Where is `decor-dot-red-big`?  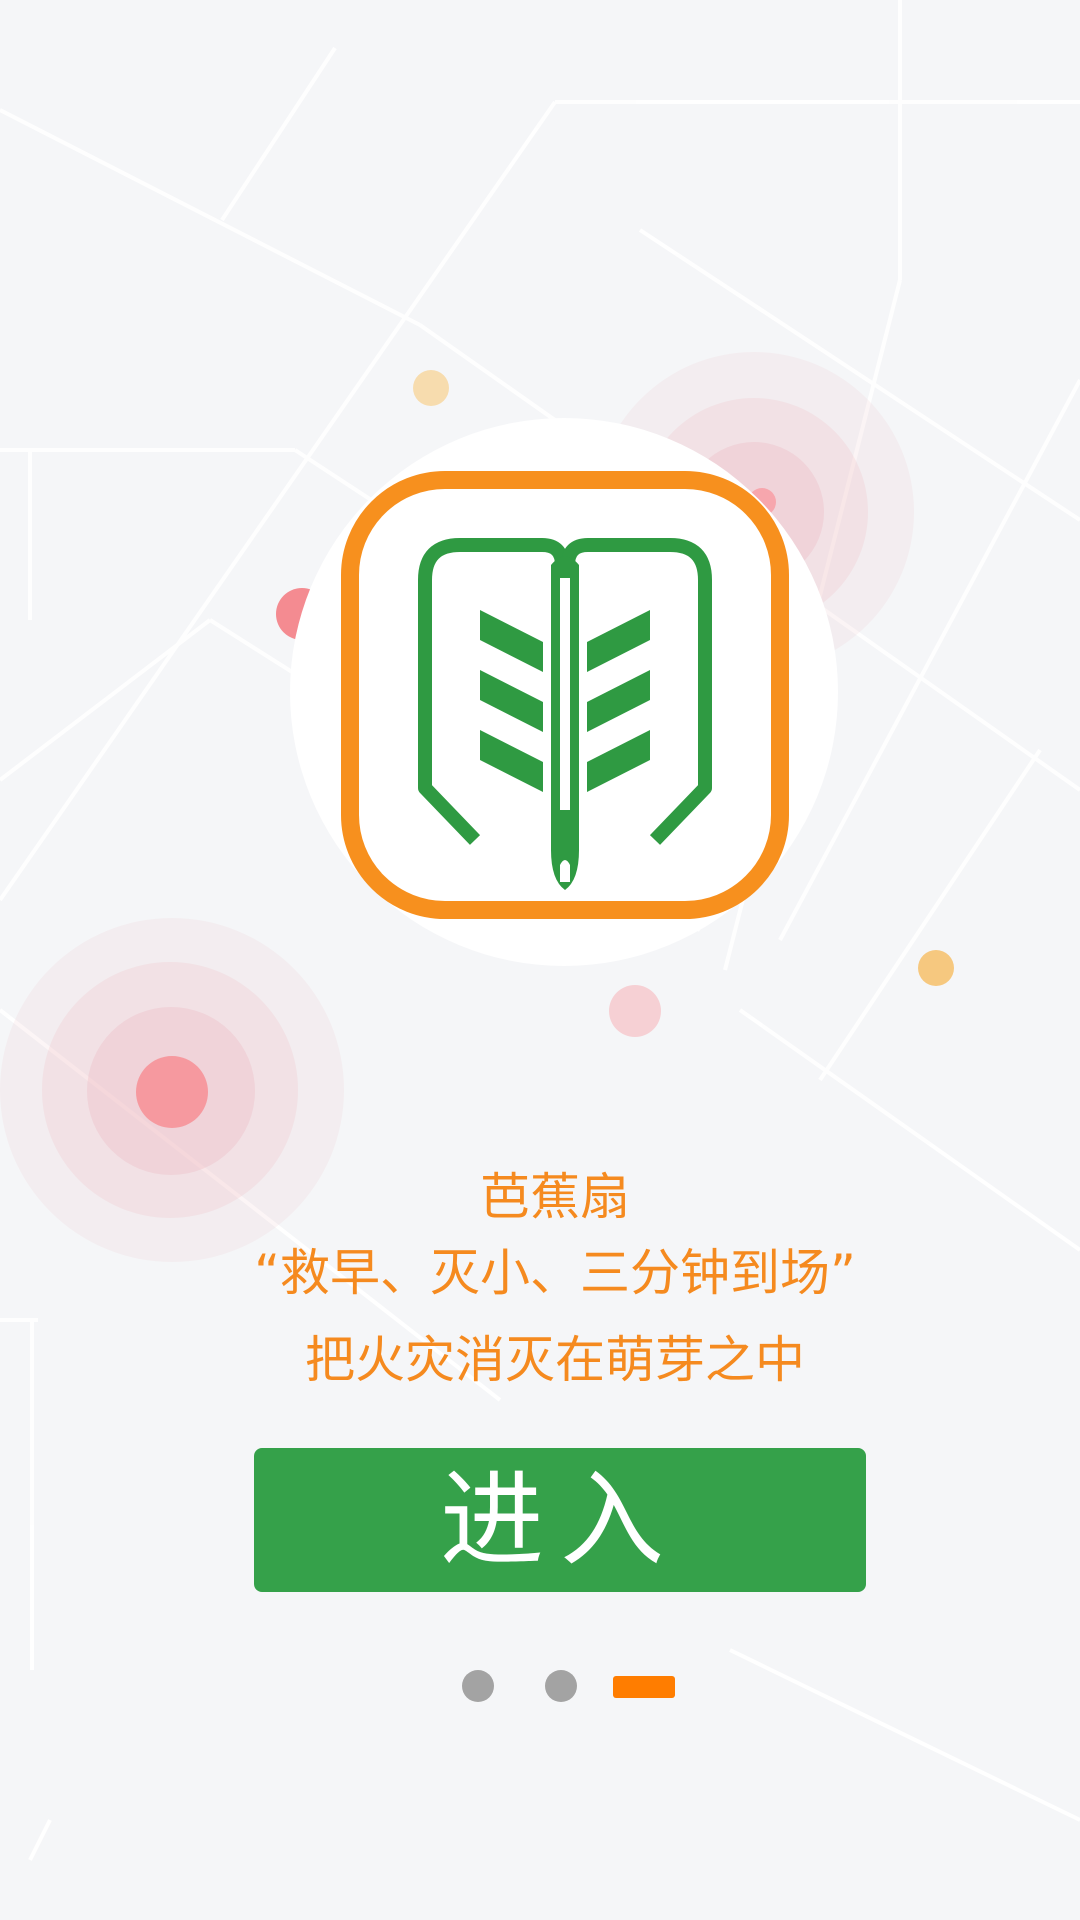
decor-dot-red-big is located at coordinates (172, 1092).